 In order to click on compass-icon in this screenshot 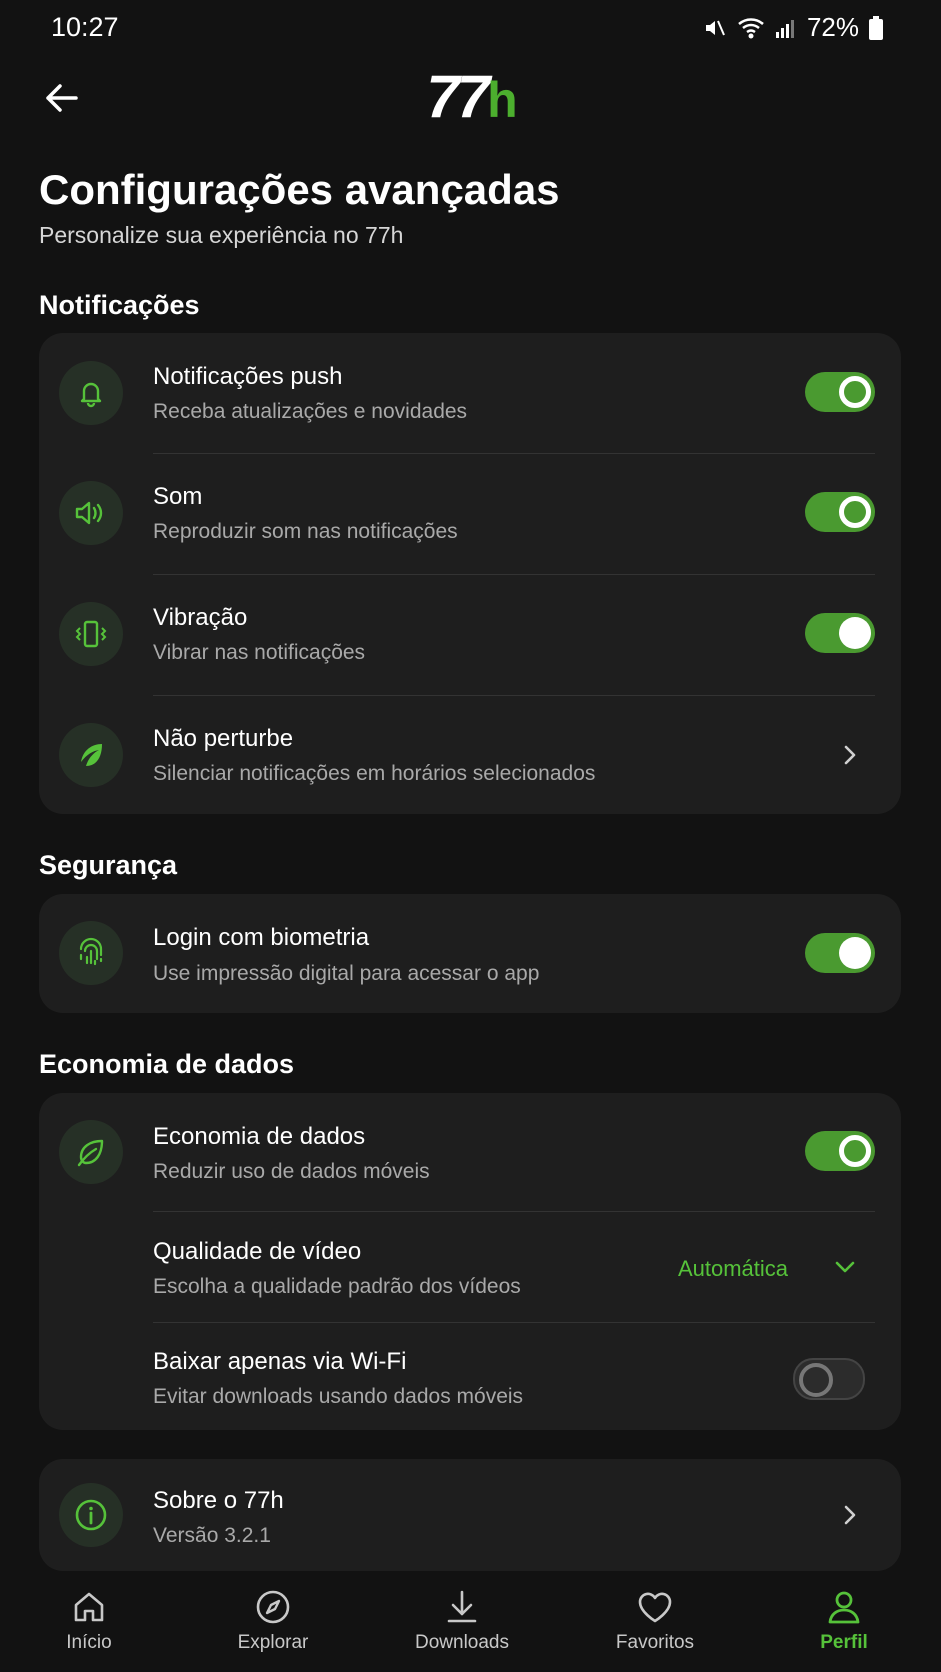, I will do `click(273, 1607)`.